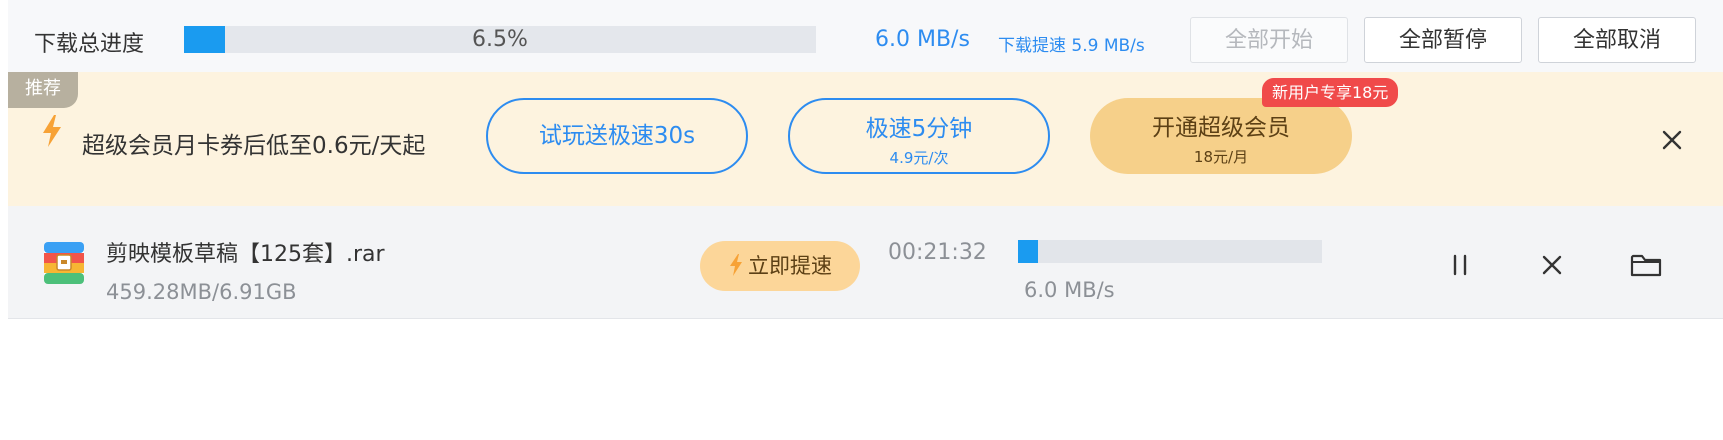 The height and width of the screenshot is (440, 1723). What do you see at coordinates (937, 252) in the screenshot?
I see `time-remaining: 00:21:32` at bounding box center [937, 252].